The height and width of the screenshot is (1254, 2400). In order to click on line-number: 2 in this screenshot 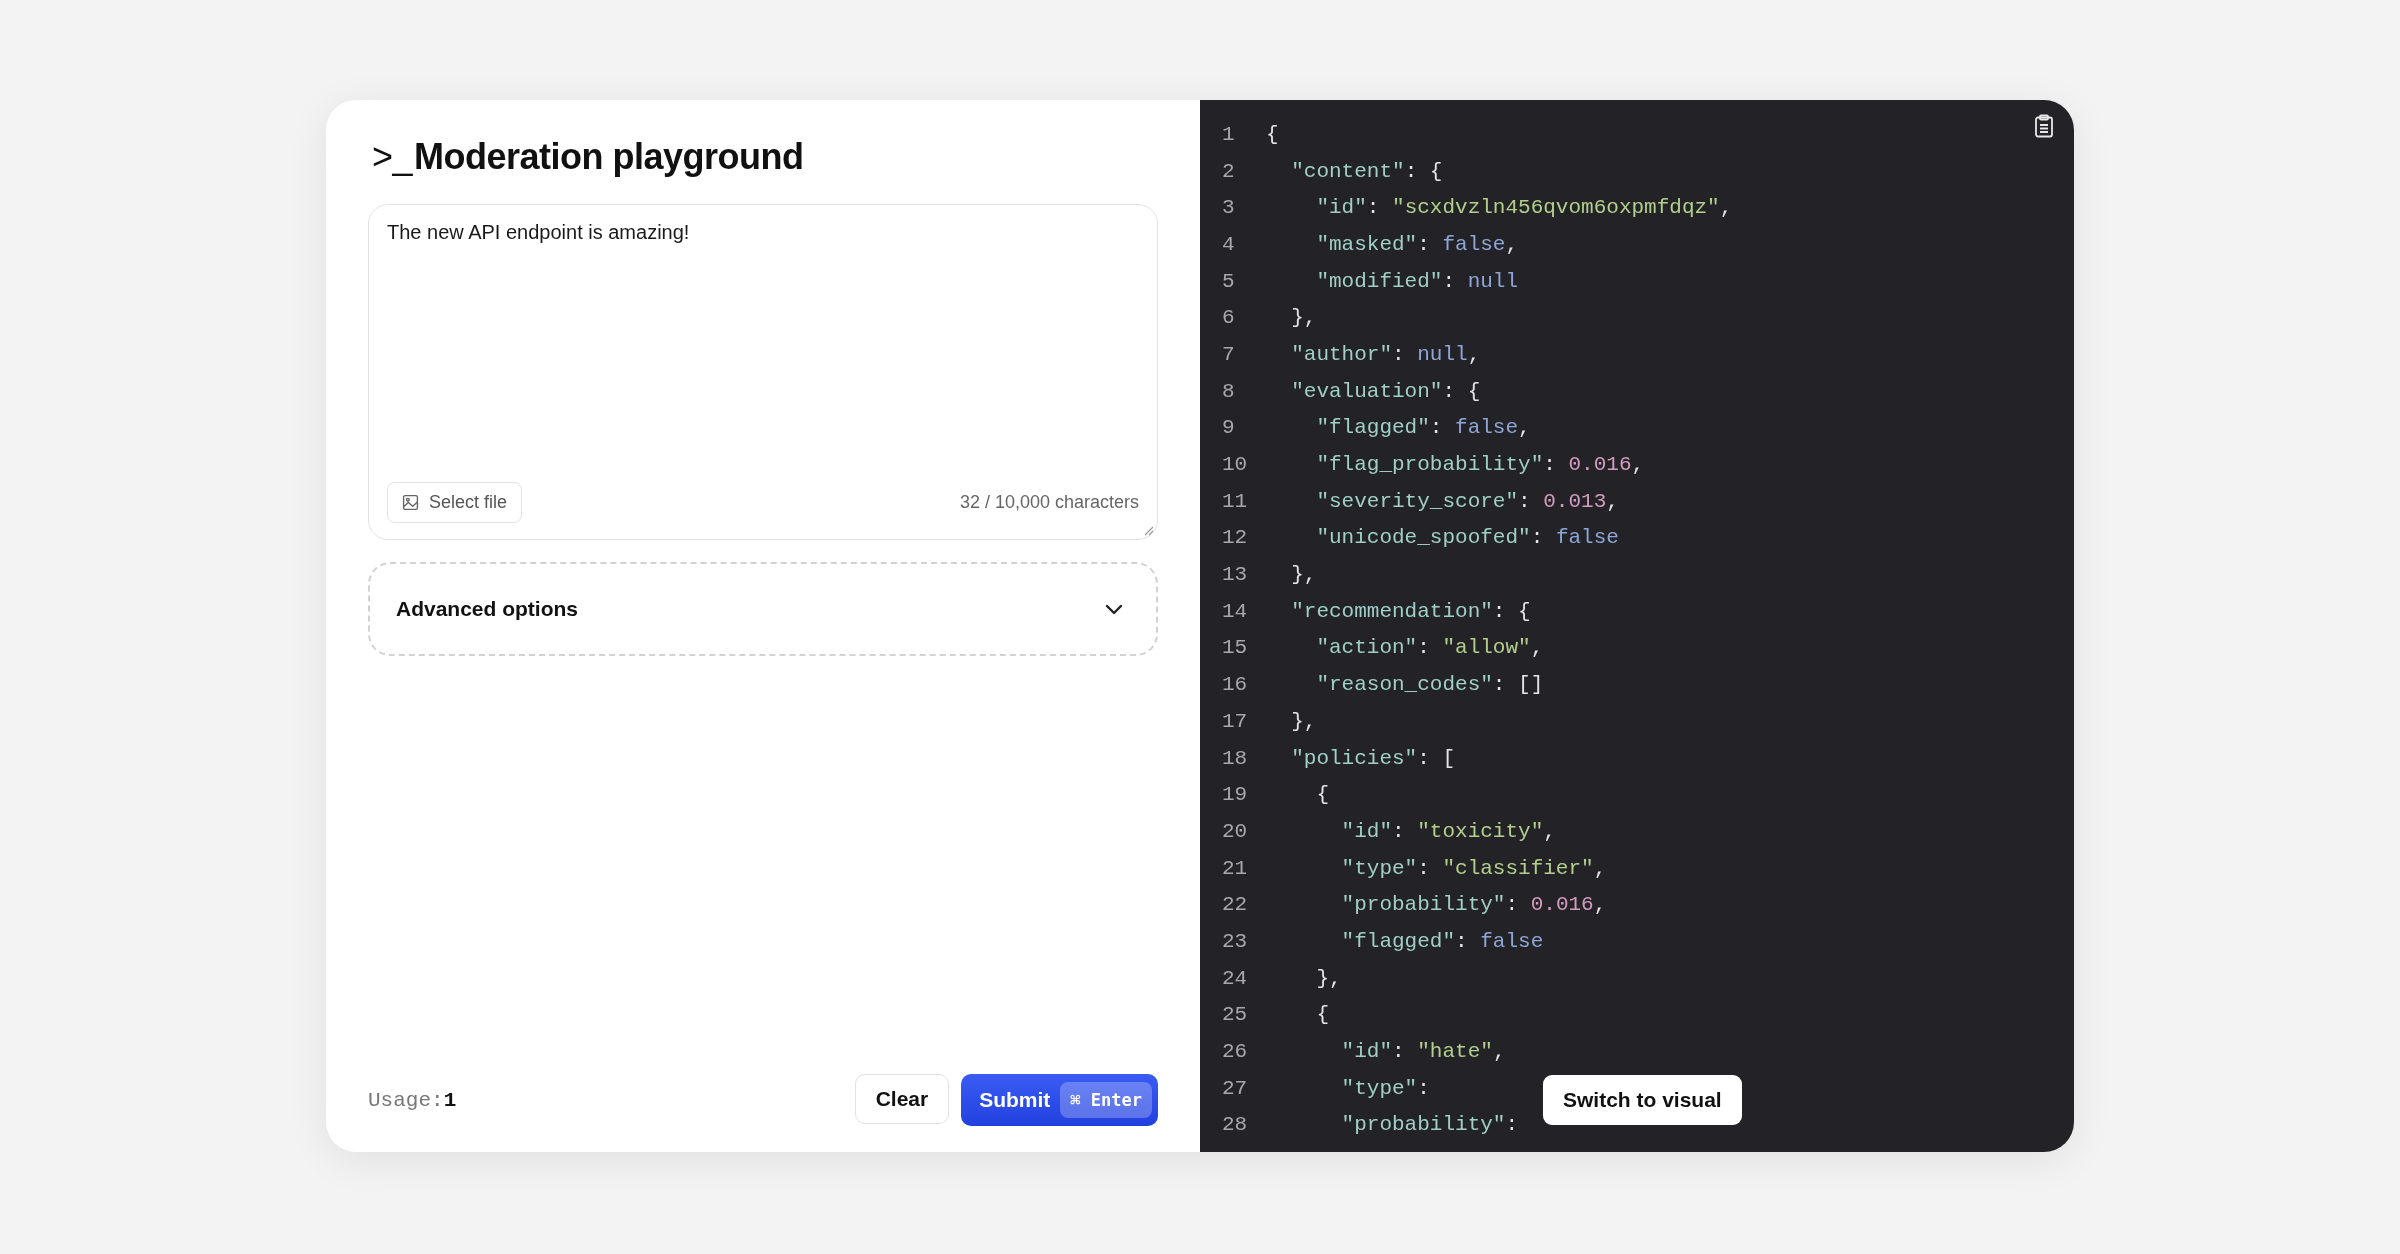, I will do `click(1228, 171)`.